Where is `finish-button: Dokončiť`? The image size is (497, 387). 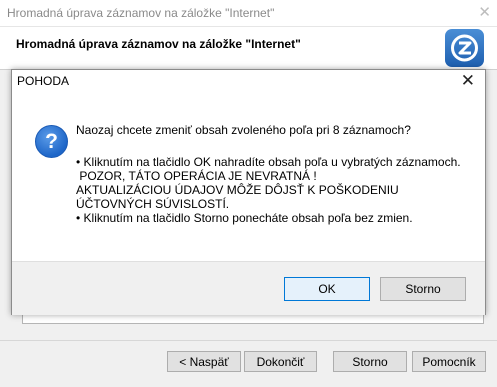 finish-button: Dokončiť is located at coordinates (280, 361).